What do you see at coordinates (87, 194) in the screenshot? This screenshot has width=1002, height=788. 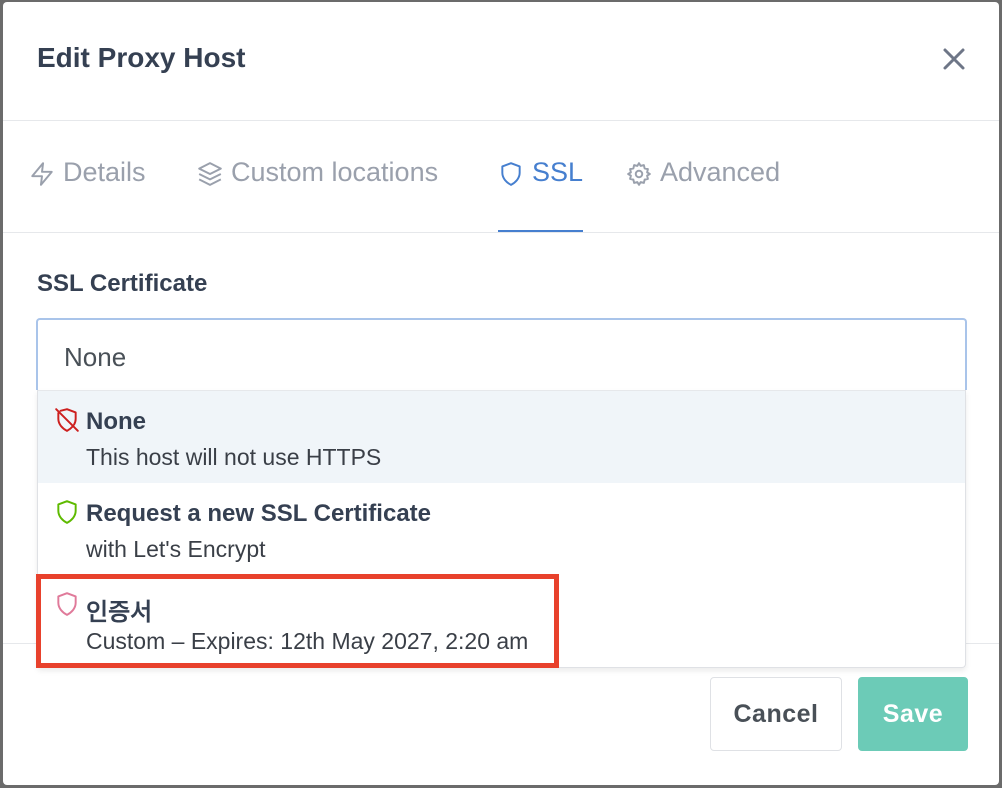 I see `tab-details: Details` at bounding box center [87, 194].